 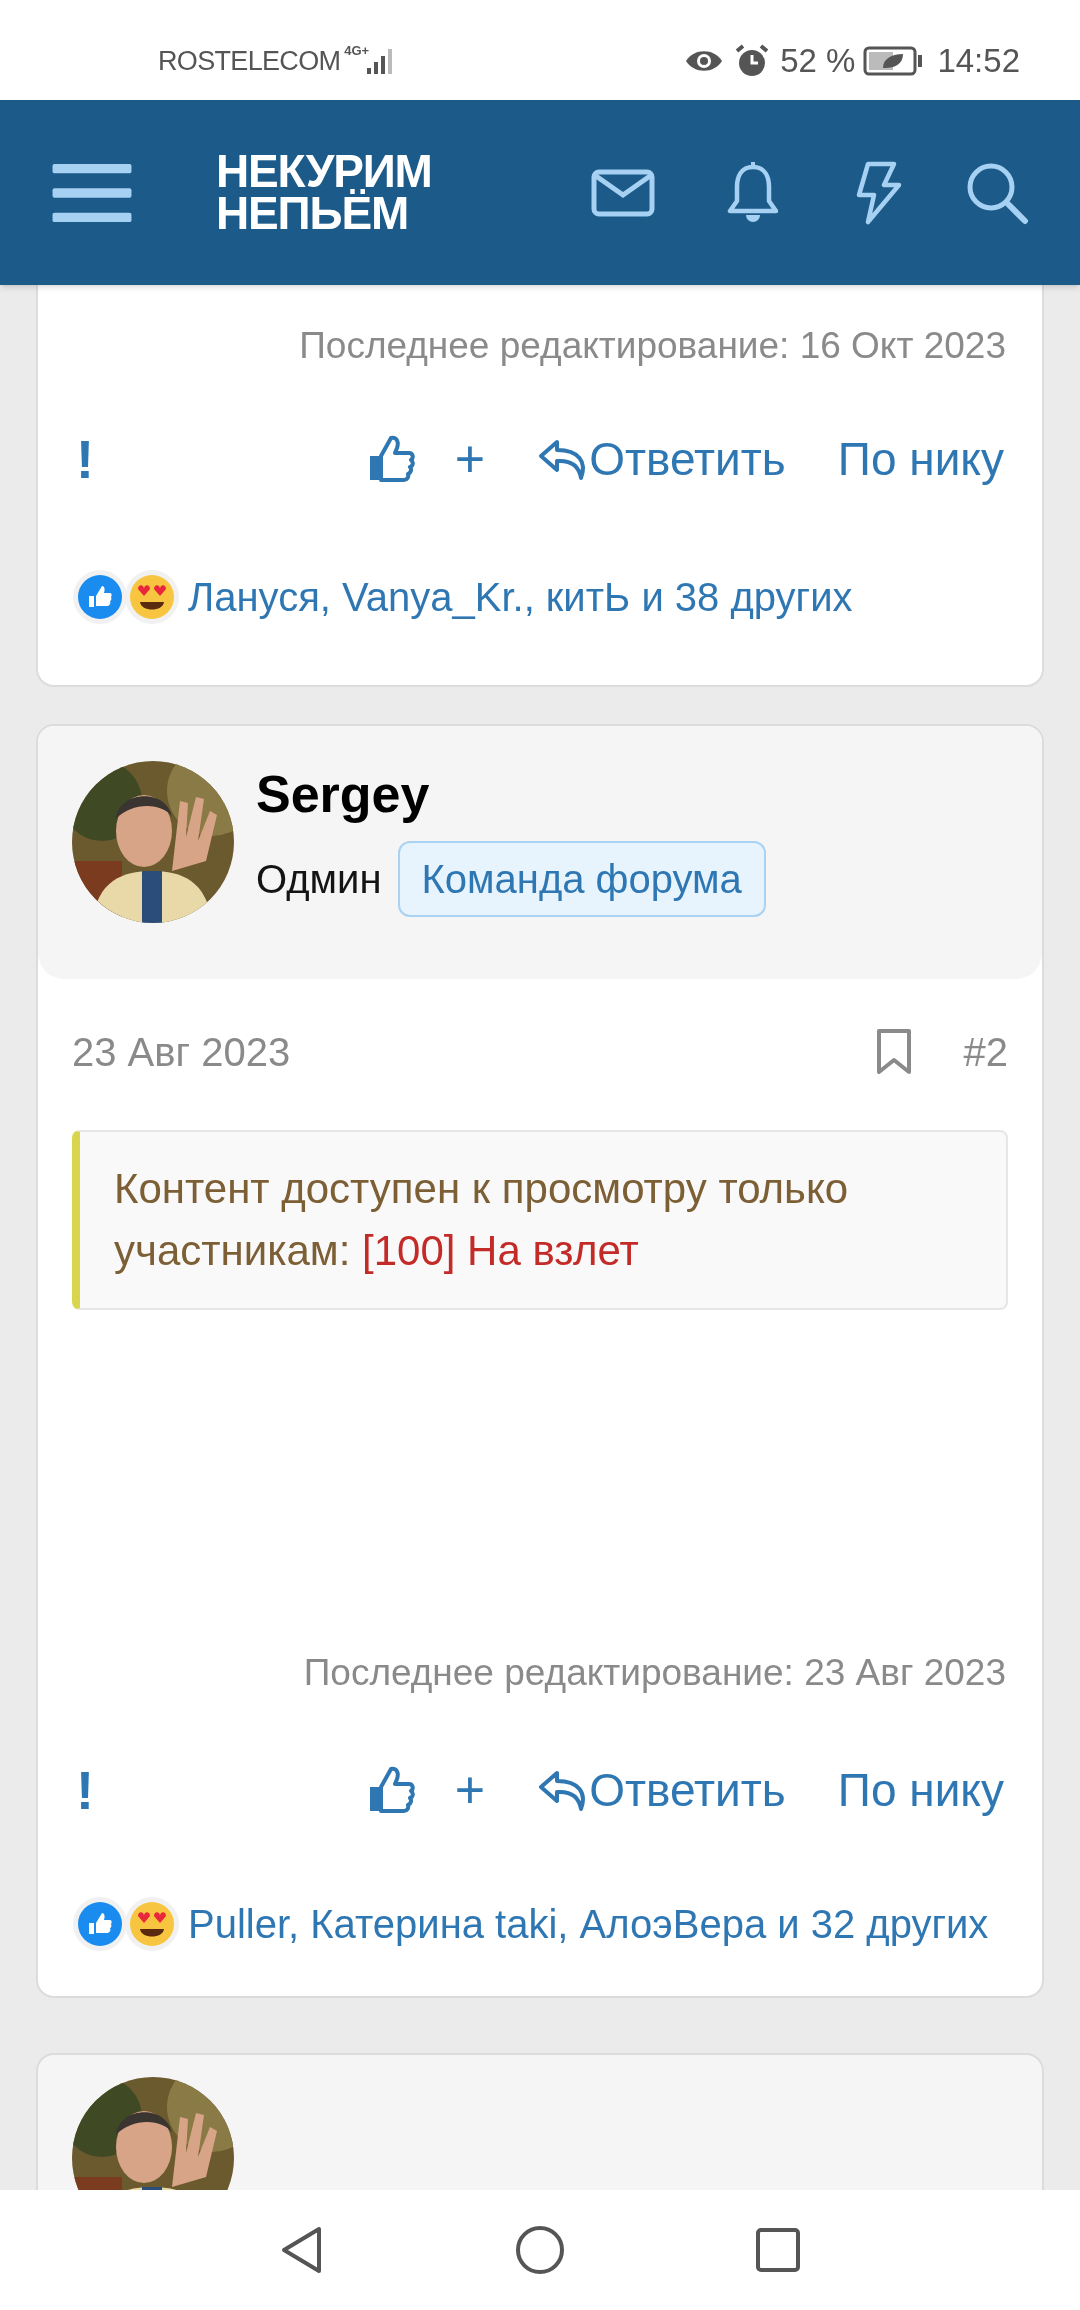 I want to click on menu-icon, so click(x=92, y=192).